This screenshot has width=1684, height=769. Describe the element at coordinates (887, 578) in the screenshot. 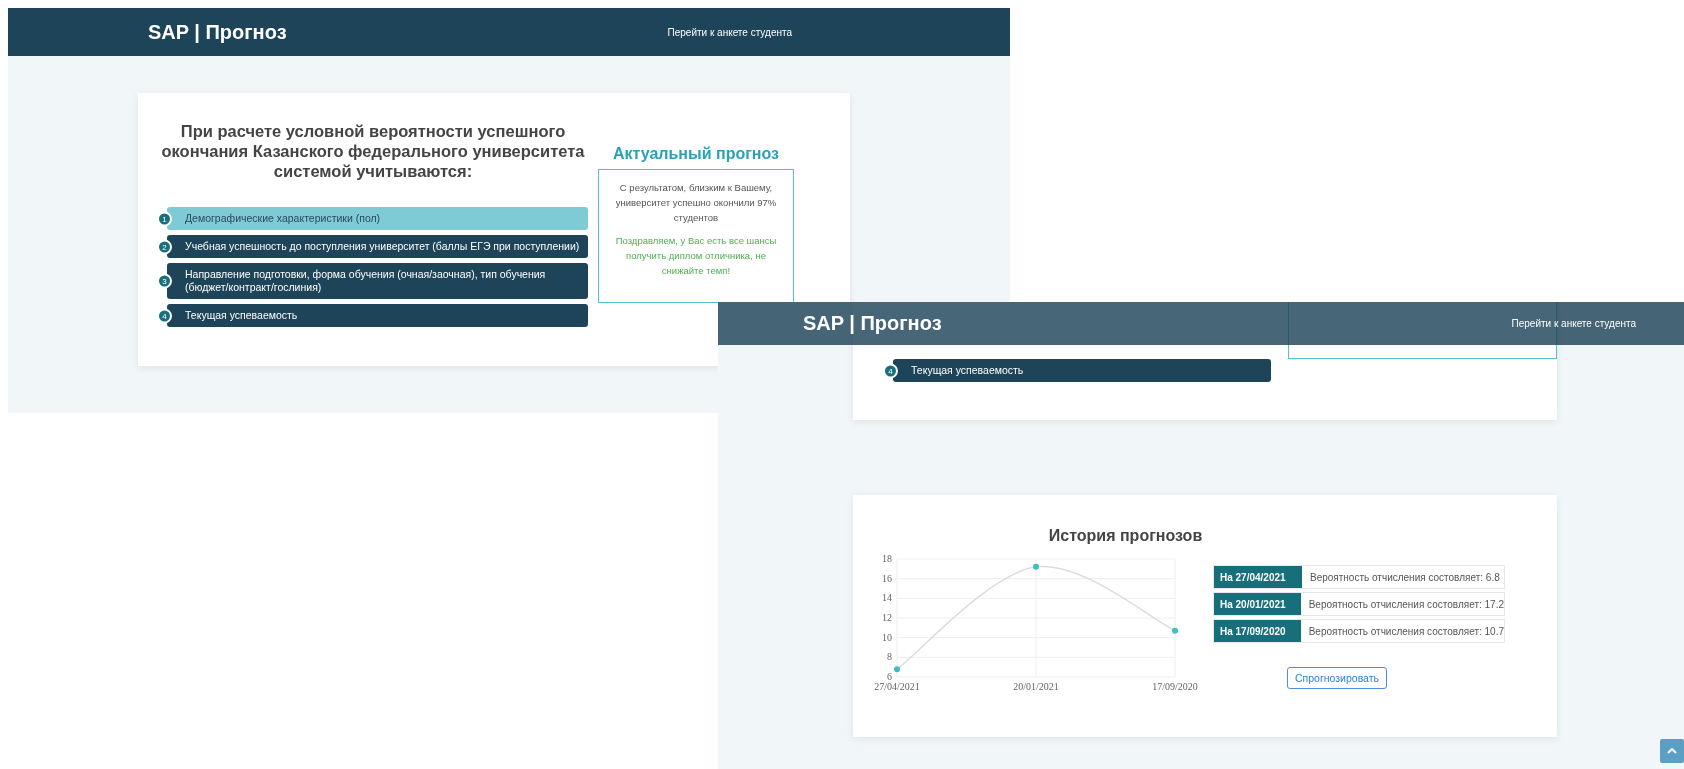

I see `y-tick-label: 16` at that location.